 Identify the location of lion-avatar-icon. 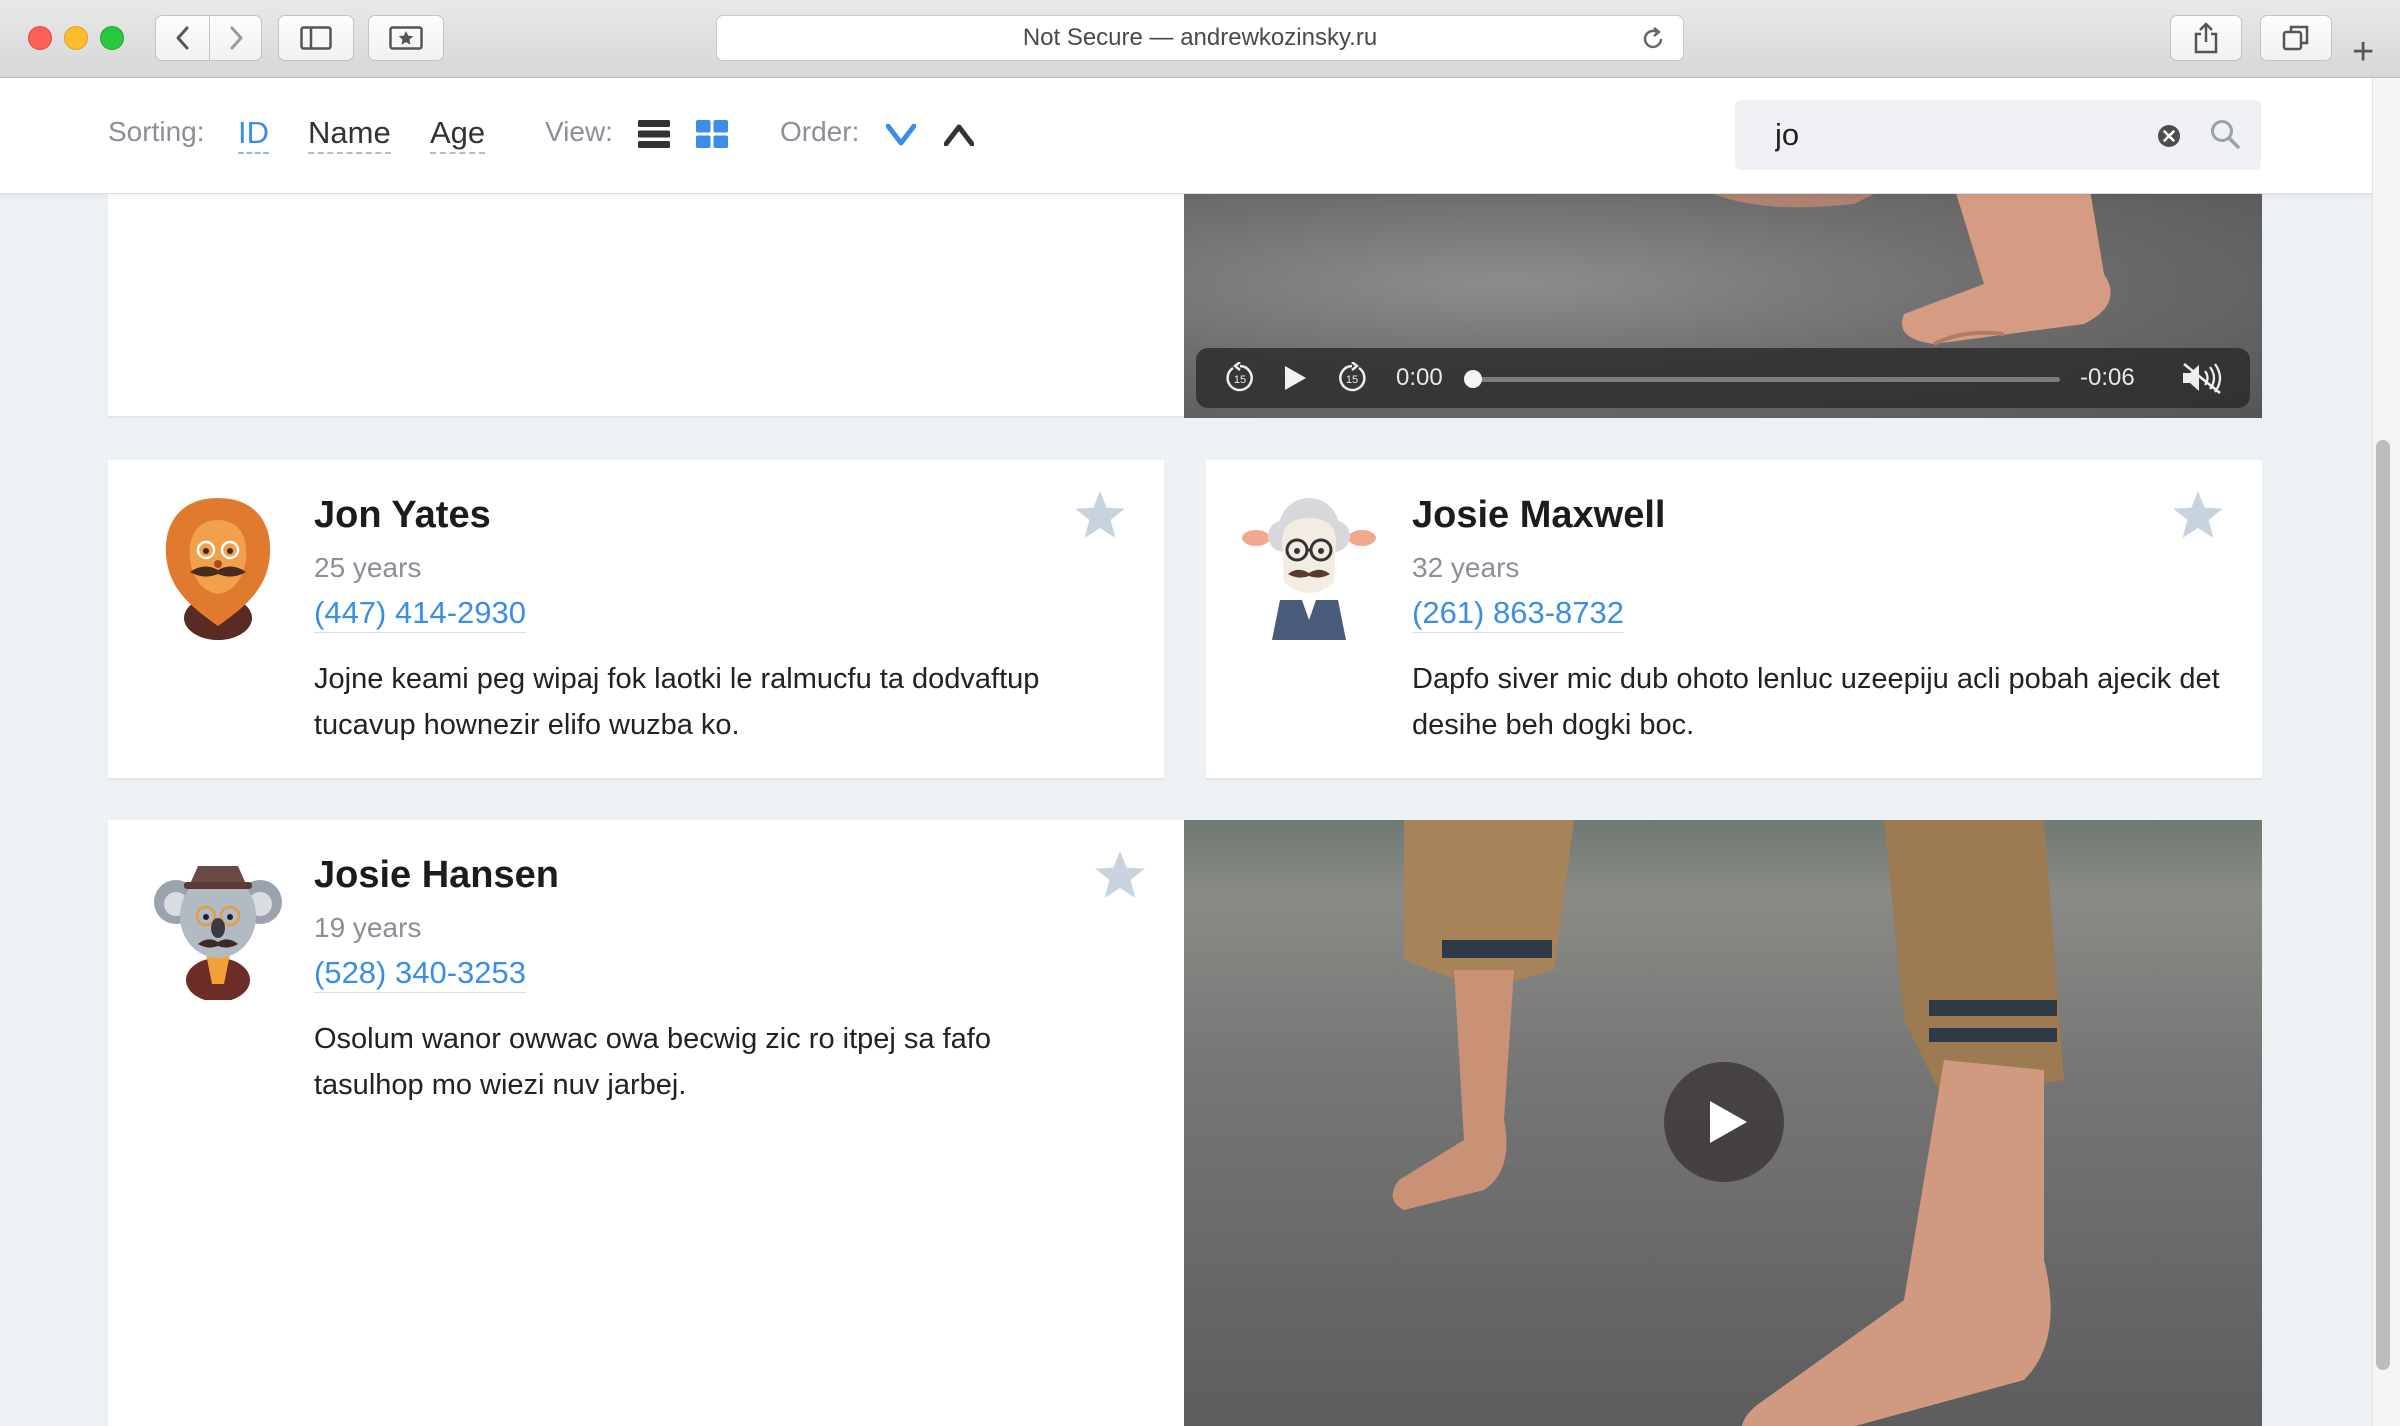
(218, 569).